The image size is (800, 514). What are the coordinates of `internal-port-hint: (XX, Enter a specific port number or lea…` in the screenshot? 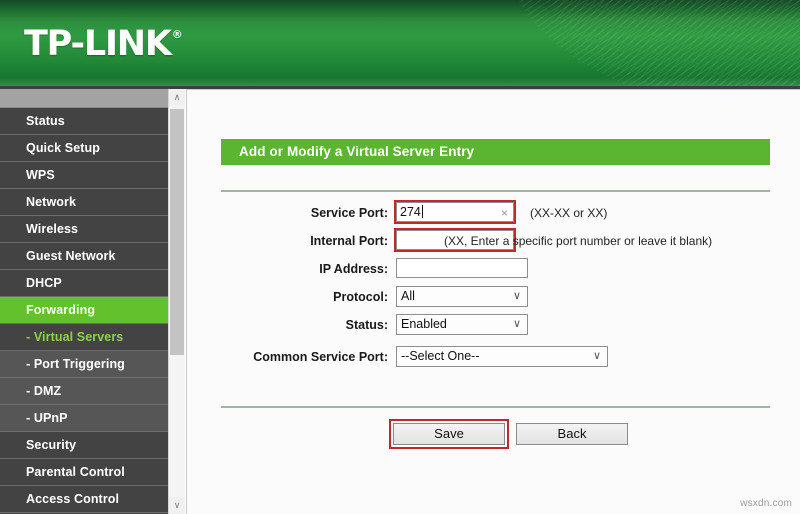 It's located at (578, 241).